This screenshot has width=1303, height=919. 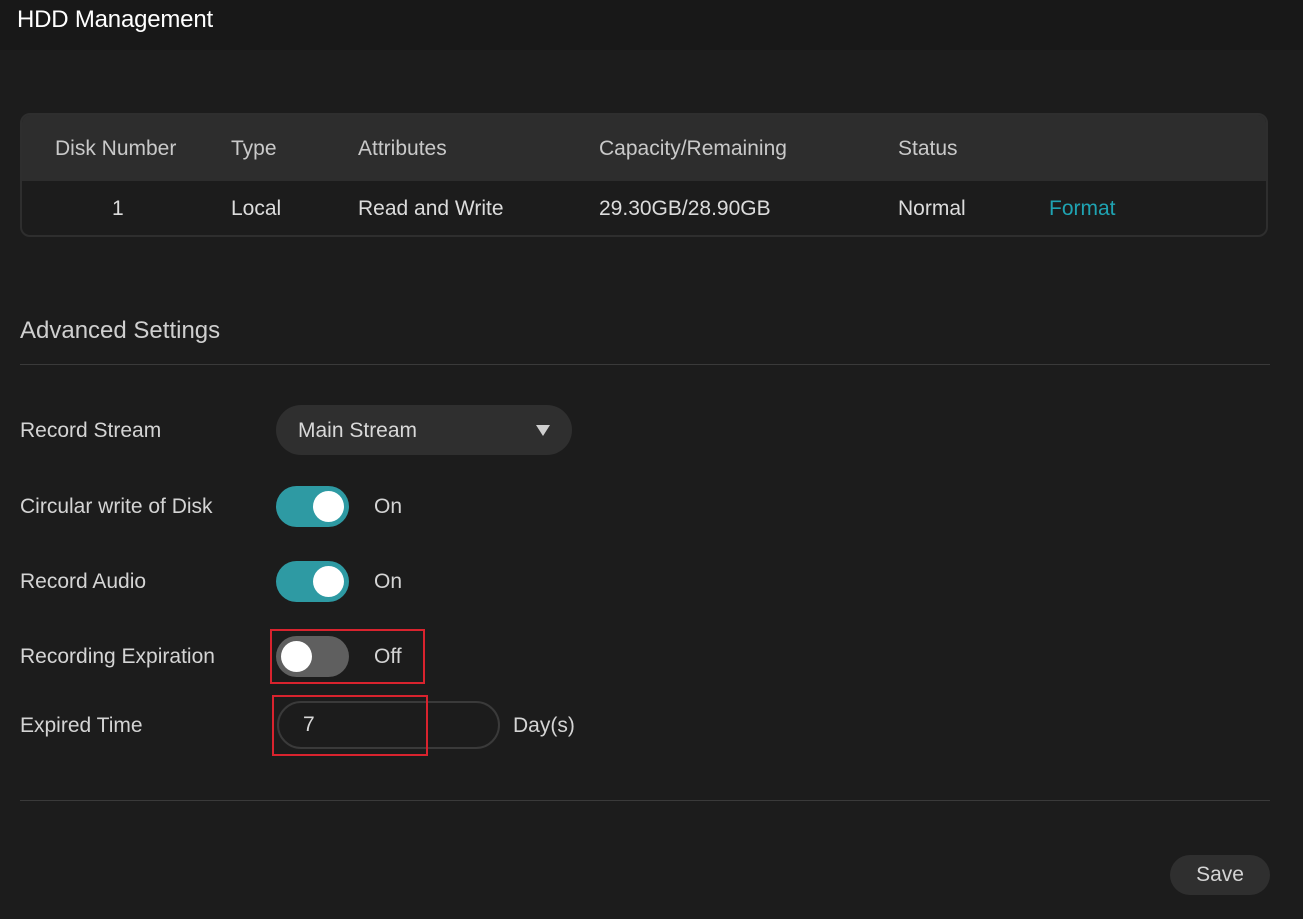 What do you see at coordinates (83, 581) in the screenshot?
I see `record-audio-label: Record Audio` at bounding box center [83, 581].